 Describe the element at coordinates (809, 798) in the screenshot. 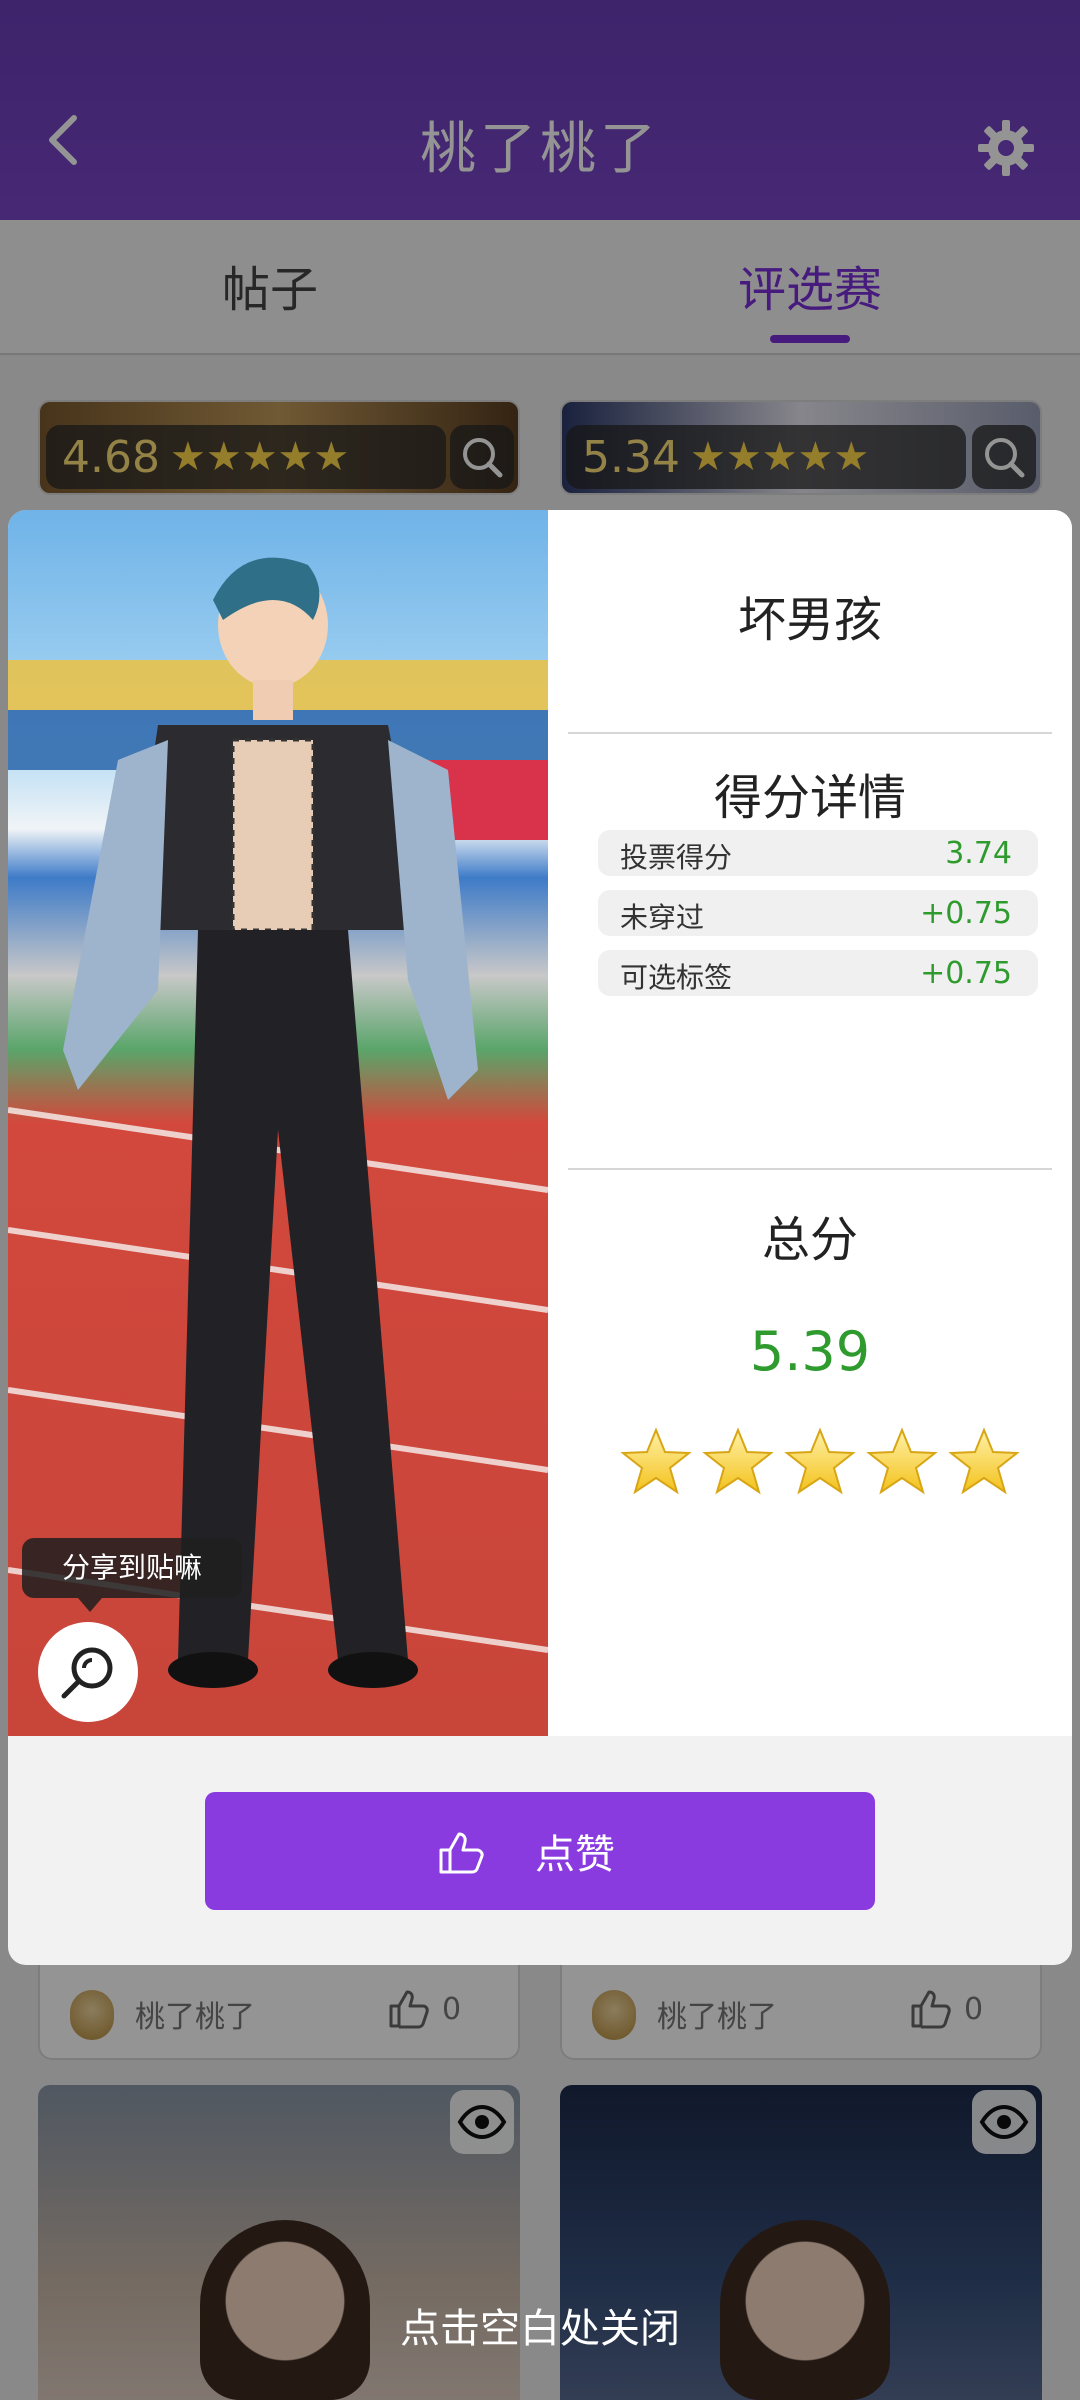

I see `score-details-title: 得分详情` at that location.